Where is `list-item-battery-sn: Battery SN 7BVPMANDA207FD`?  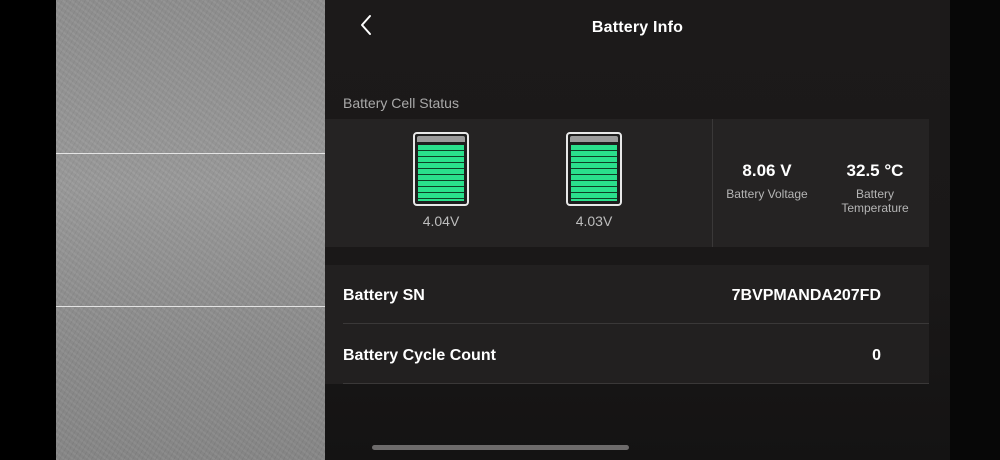 list-item-battery-sn: Battery SN 7BVPMANDA207FD is located at coordinates (636, 294).